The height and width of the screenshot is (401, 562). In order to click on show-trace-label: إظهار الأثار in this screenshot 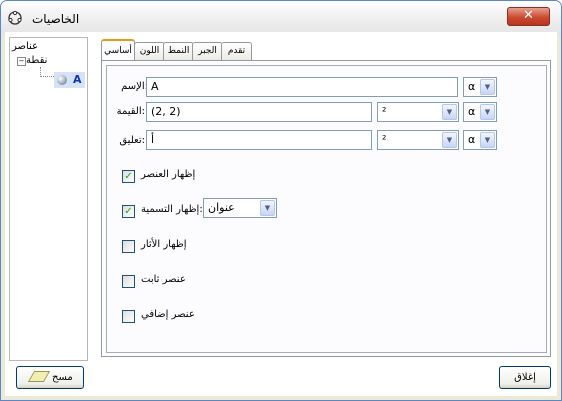, I will do `click(164, 244)`.